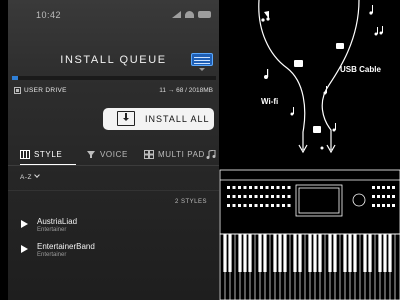 Image resolution: width=400 pixels, height=300 pixels. I want to click on category-tabs: STYLE VOICE MULTI PAD, so click(113, 154).